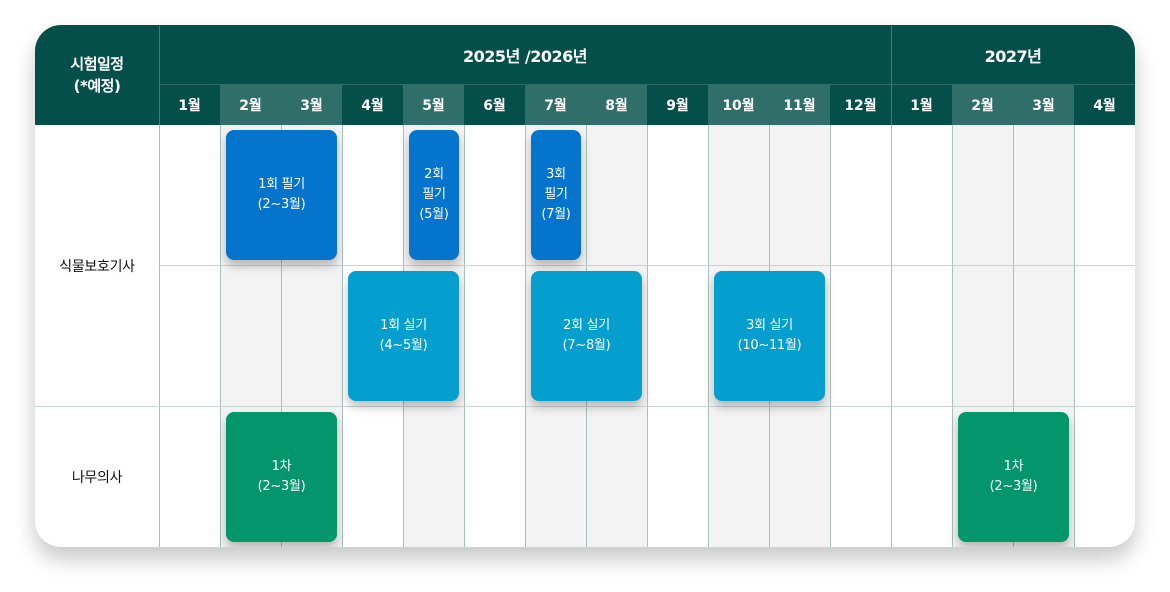 The height and width of the screenshot is (592, 1170). I want to click on written-exam-1-block: 1회 필기 (2~3월), so click(281, 195).